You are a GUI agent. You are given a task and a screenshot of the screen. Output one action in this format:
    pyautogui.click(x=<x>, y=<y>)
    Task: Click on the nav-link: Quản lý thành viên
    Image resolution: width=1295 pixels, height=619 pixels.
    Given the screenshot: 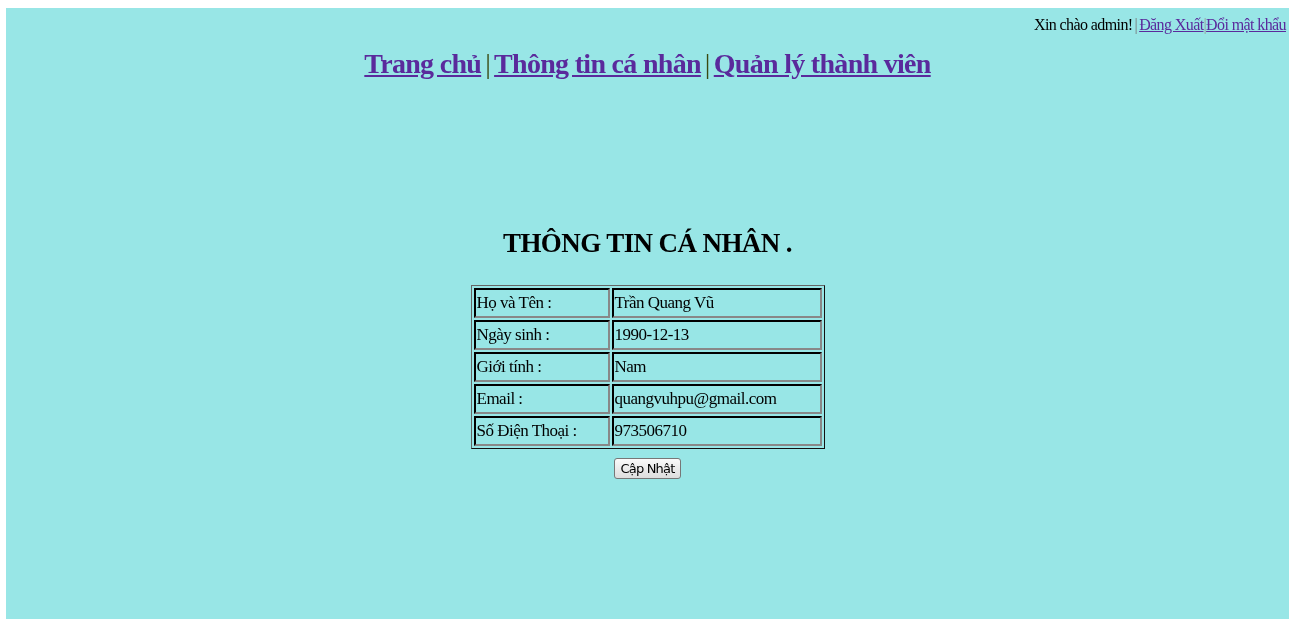 What is the action you would take?
    pyautogui.click(x=822, y=64)
    